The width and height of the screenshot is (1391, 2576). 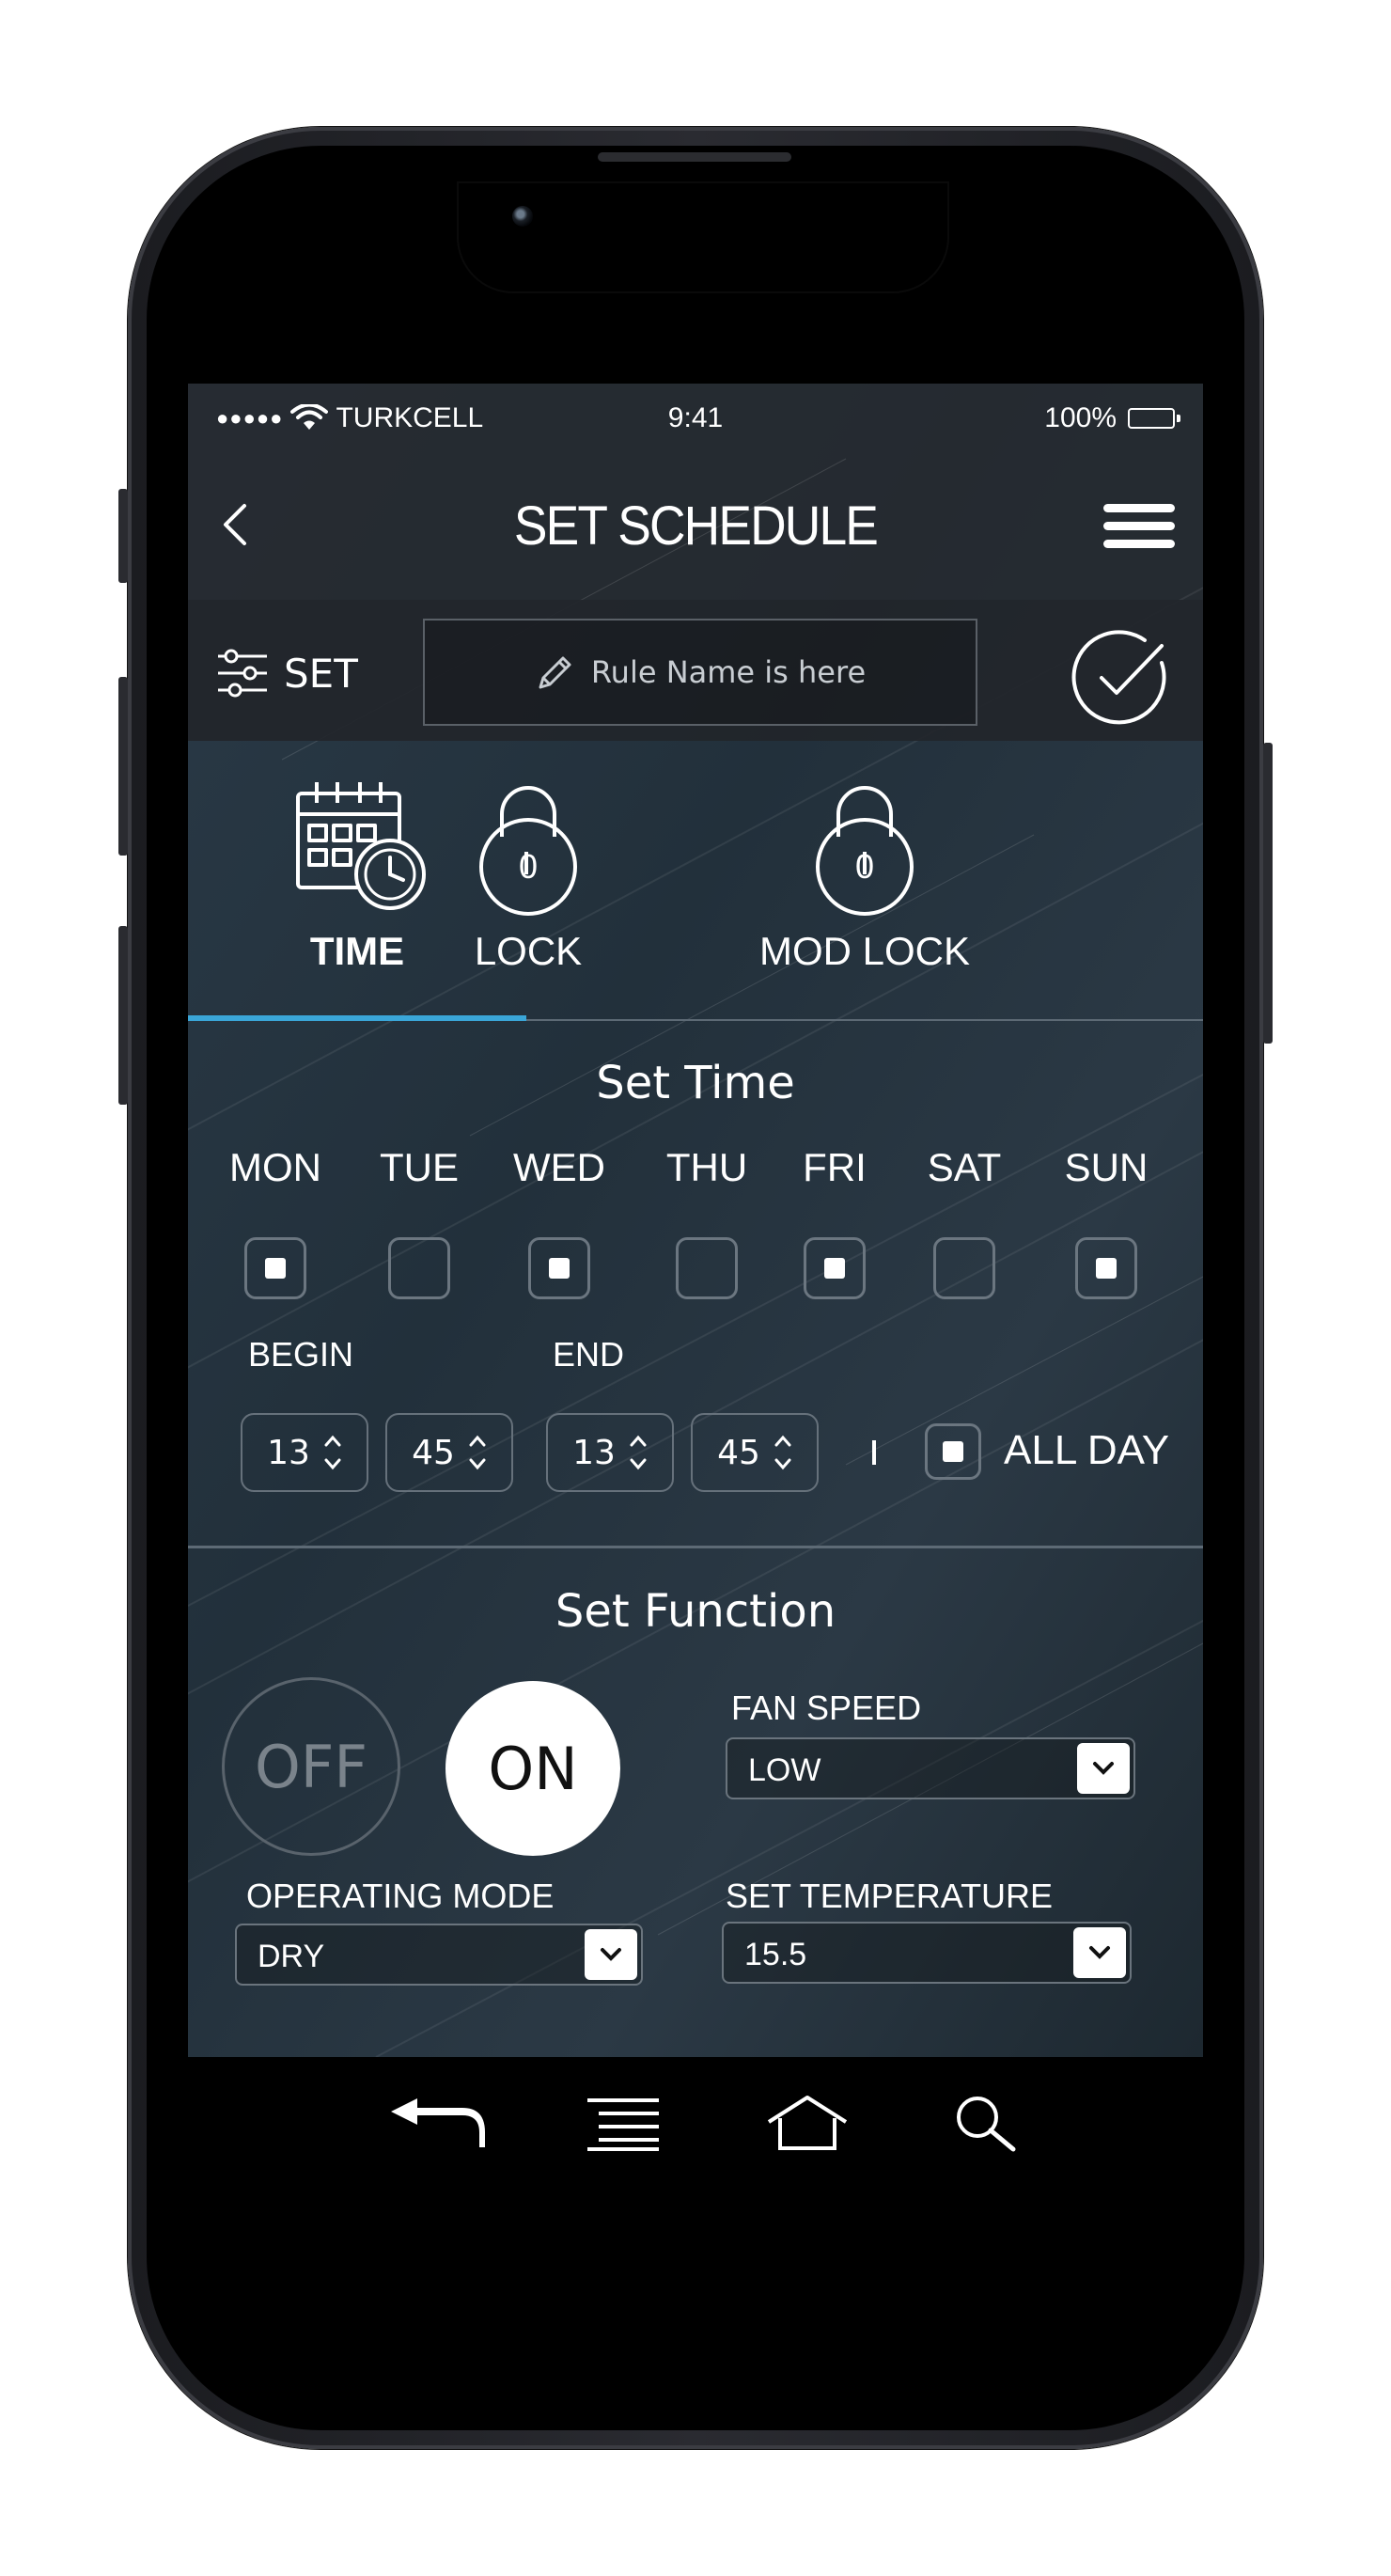 What do you see at coordinates (930, 1768) in the screenshot?
I see `fan-speed-select: LOW` at bounding box center [930, 1768].